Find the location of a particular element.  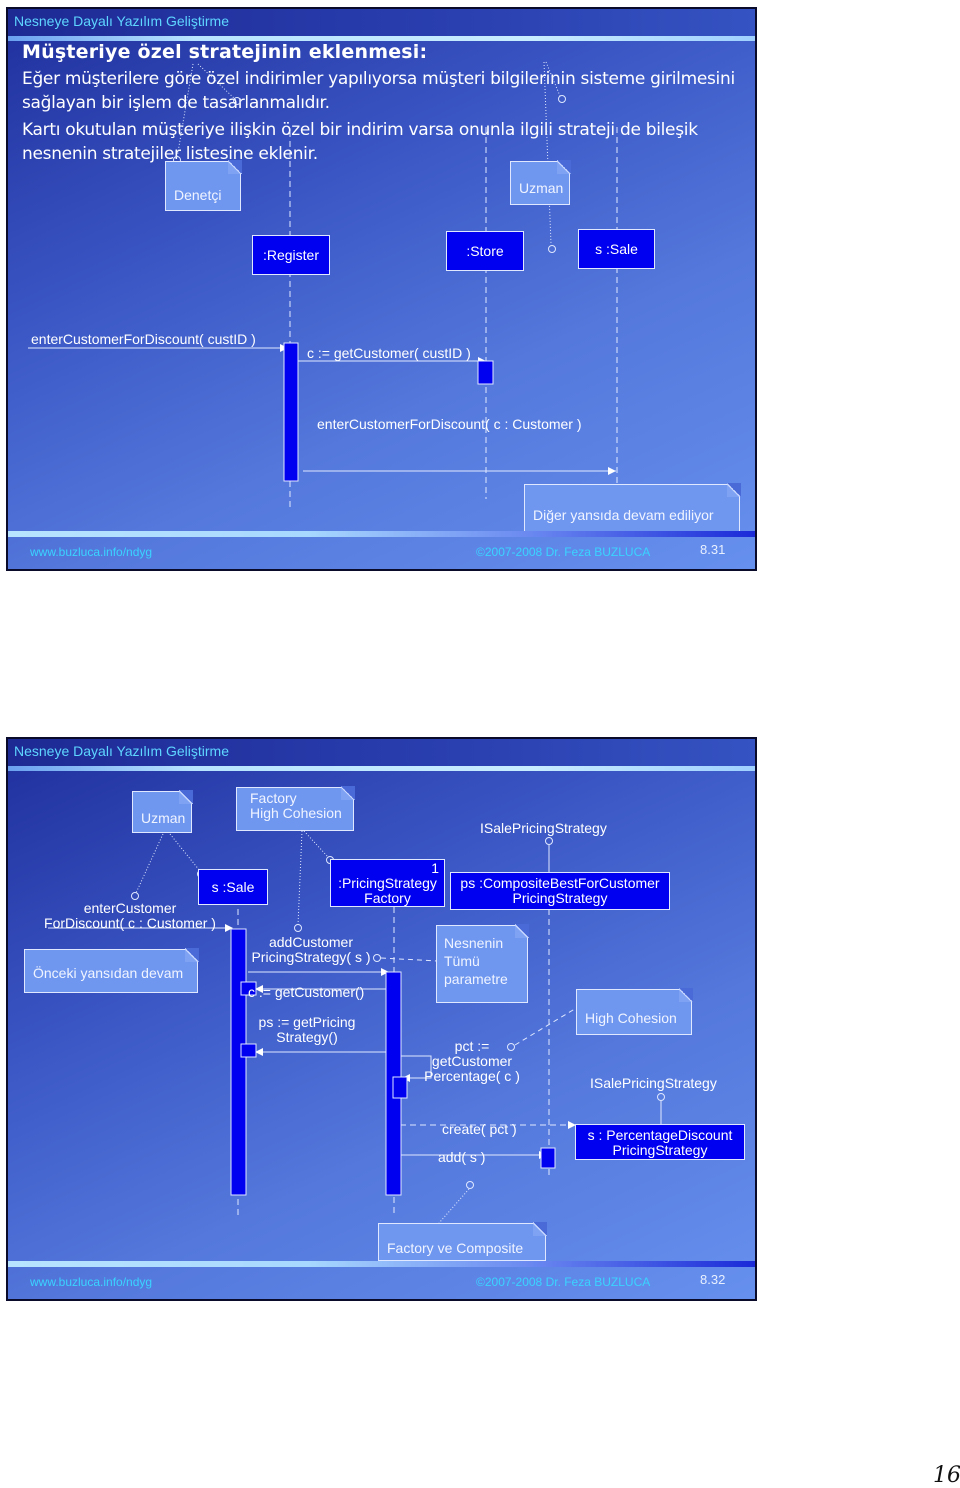

note-factory-composite: Factory ve Composite is located at coordinates (462, 1241).